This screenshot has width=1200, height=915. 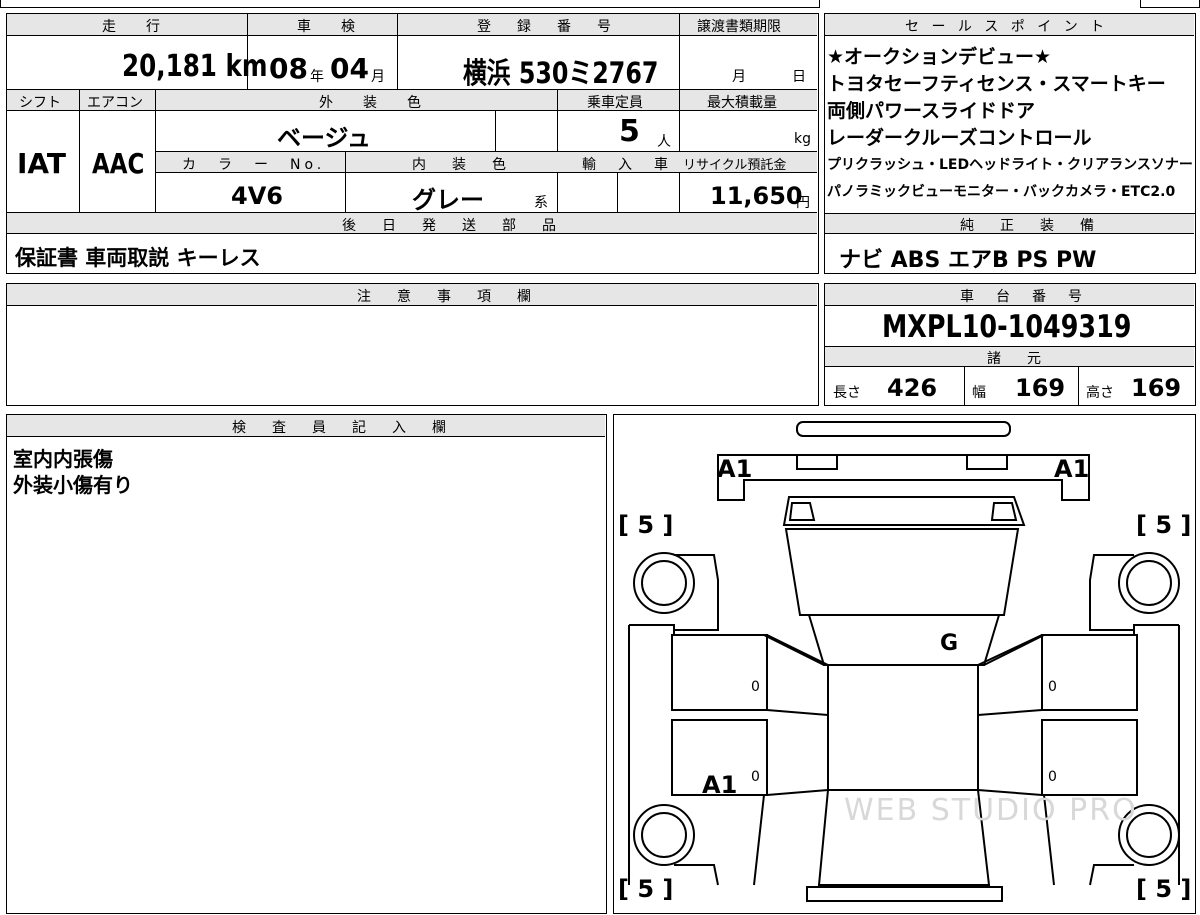 What do you see at coordinates (949, 643) in the screenshot?
I see `mark-roof: G` at bounding box center [949, 643].